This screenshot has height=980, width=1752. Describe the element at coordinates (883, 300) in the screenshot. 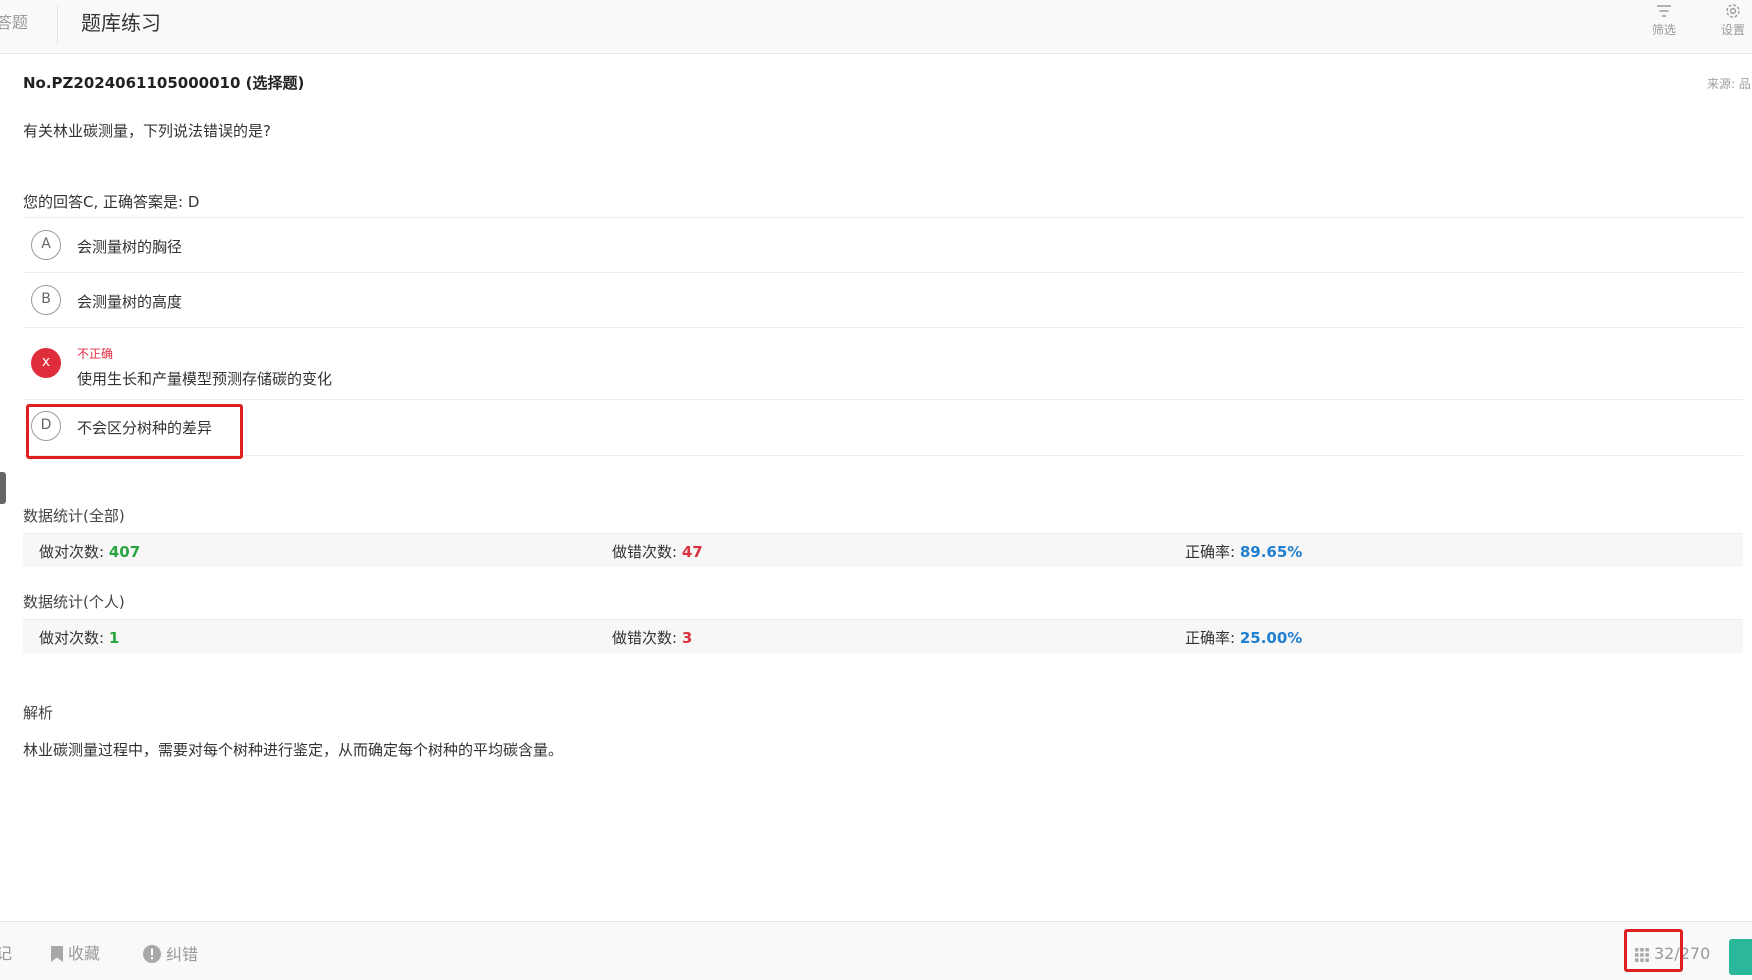

I see `option-b: B 会测量树的高度` at that location.